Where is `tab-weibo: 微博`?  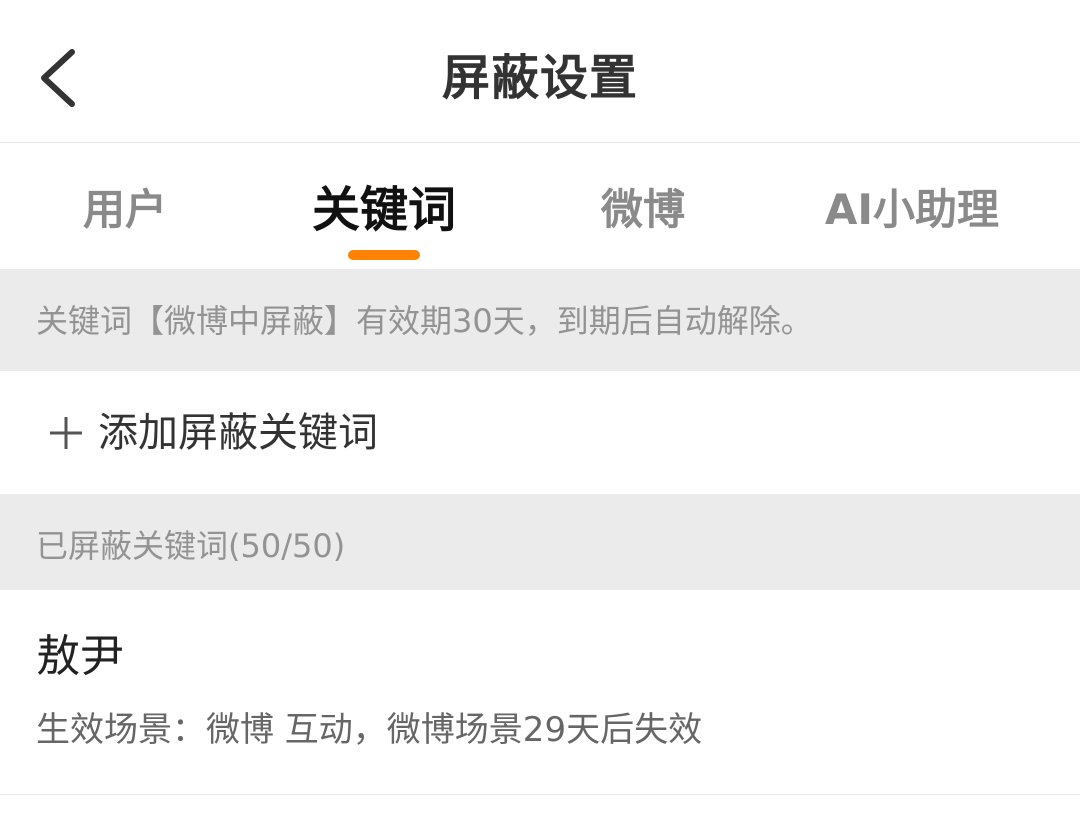 tab-weibo: 微博 is located at coordinates (643, 210).